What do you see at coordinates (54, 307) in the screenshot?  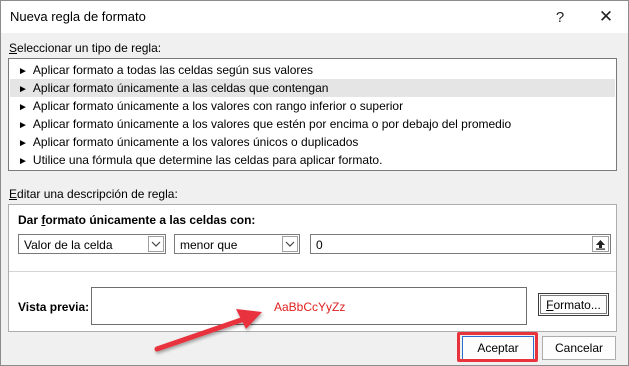 I see `preview-label: Vista previa:` at bounding box center [54, 307].